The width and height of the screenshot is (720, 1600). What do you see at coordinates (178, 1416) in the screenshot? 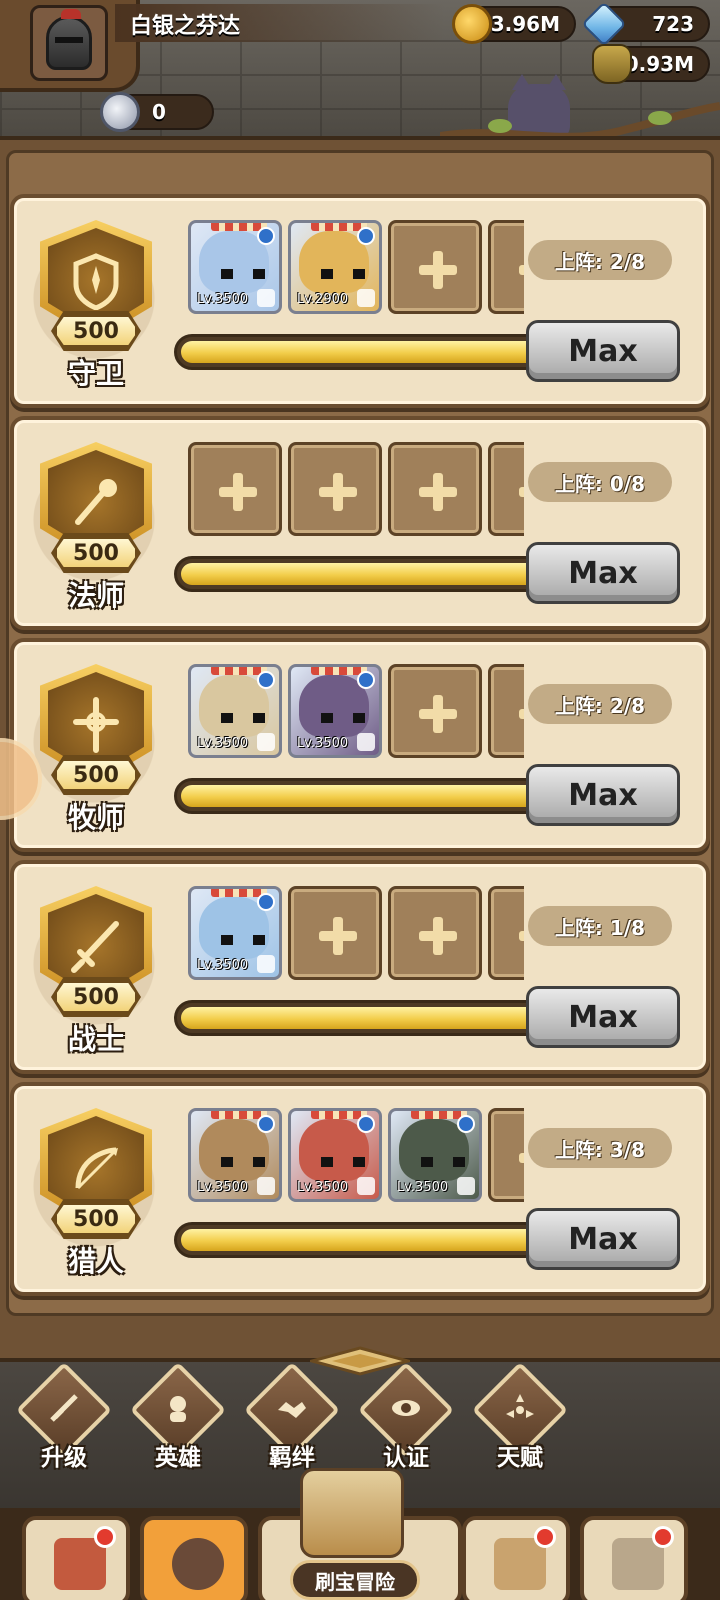
I see `heroes-button: 英雄` at bounding box center [178, 1416].